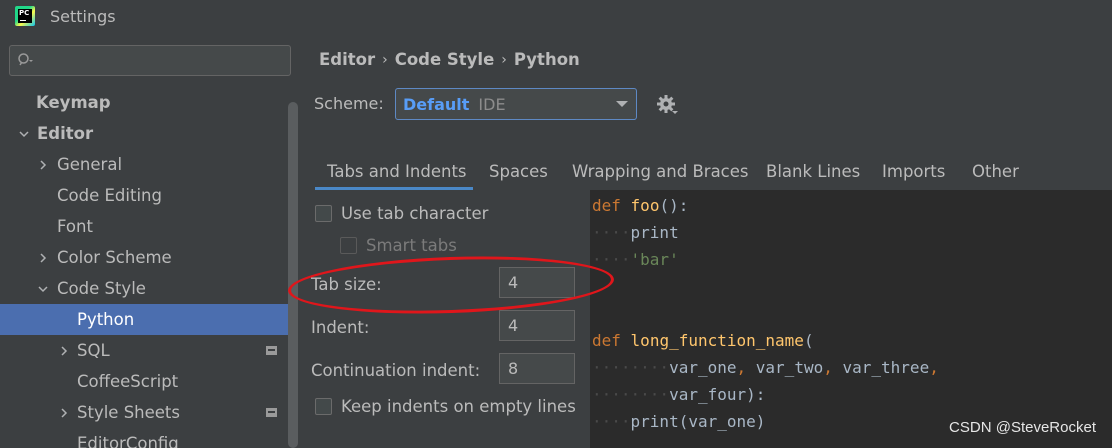 The image size is (1112, 448). What do you see at coordinates (398, 245) in the screenshot?
I see `smart-tabs-checkbox: Smart tabs` at bounding box center [398, 245].